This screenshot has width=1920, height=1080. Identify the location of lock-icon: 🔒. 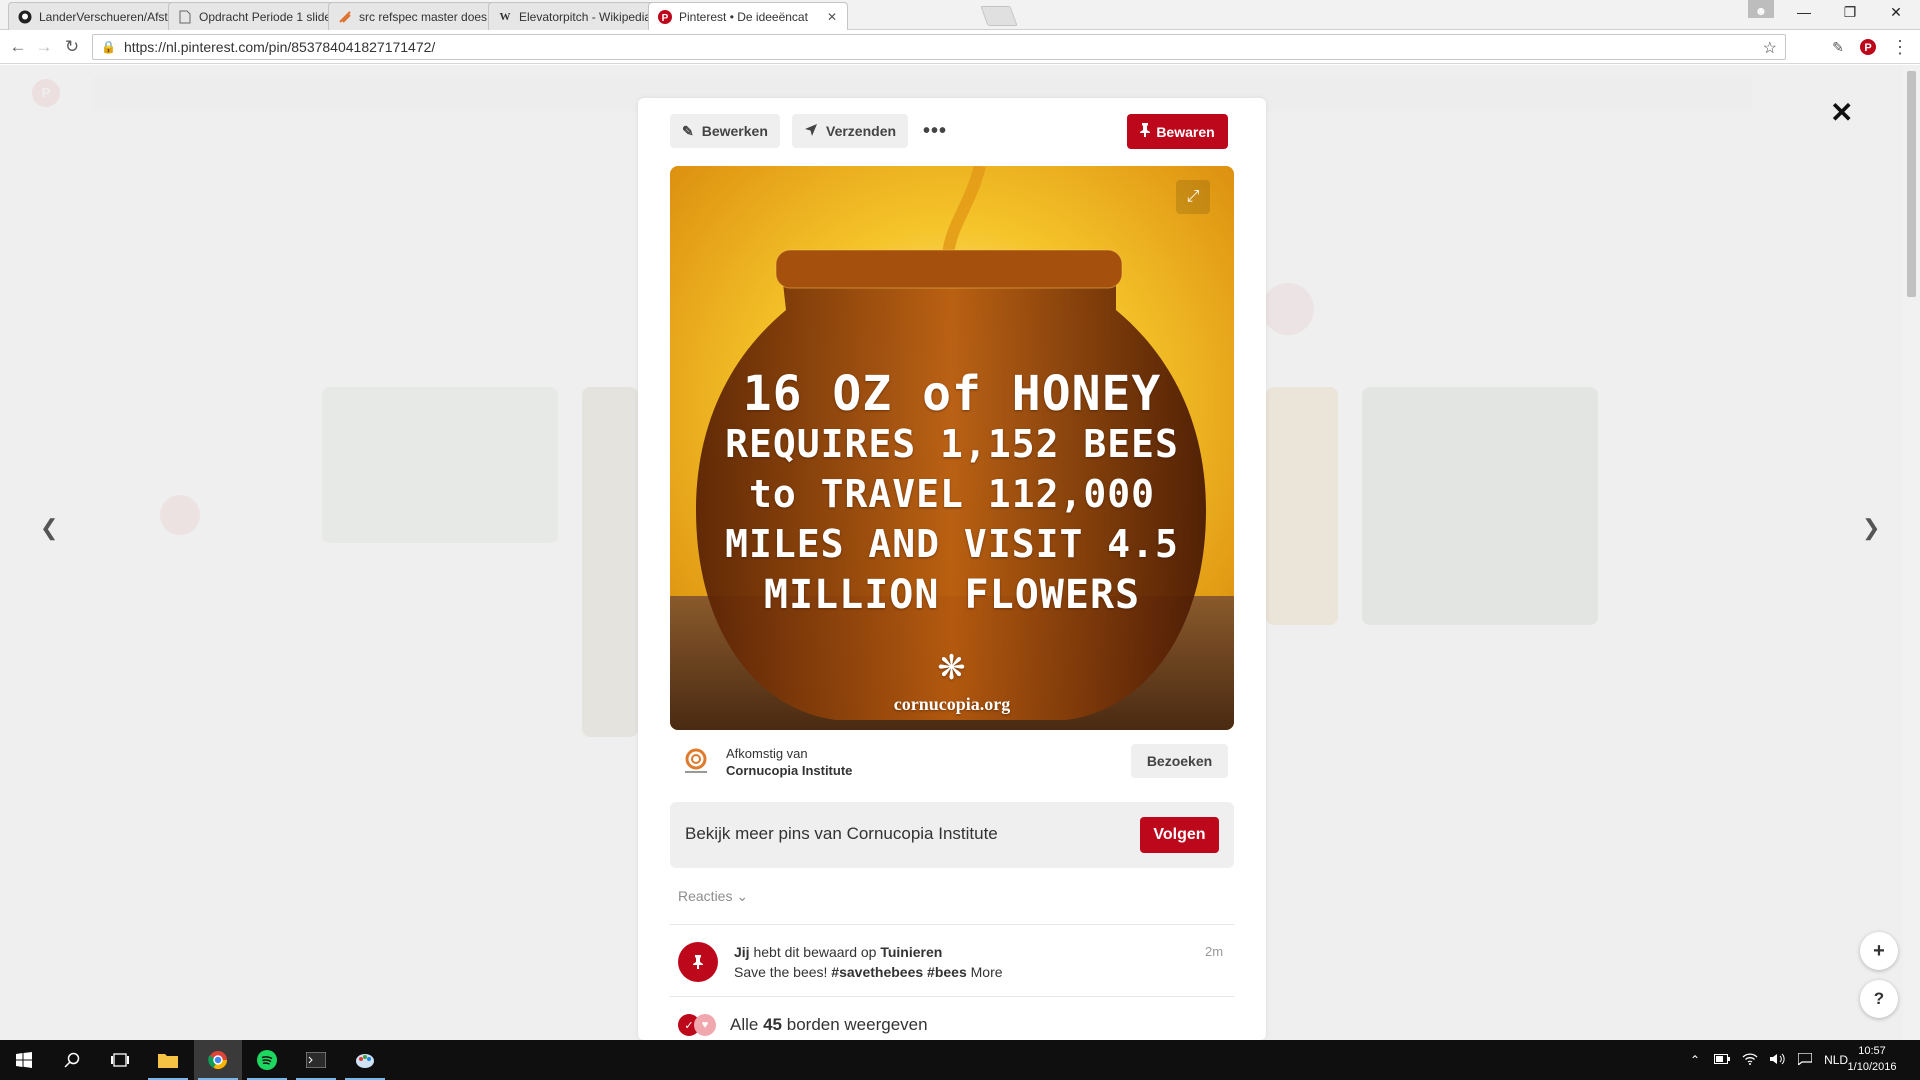
(108, 47).